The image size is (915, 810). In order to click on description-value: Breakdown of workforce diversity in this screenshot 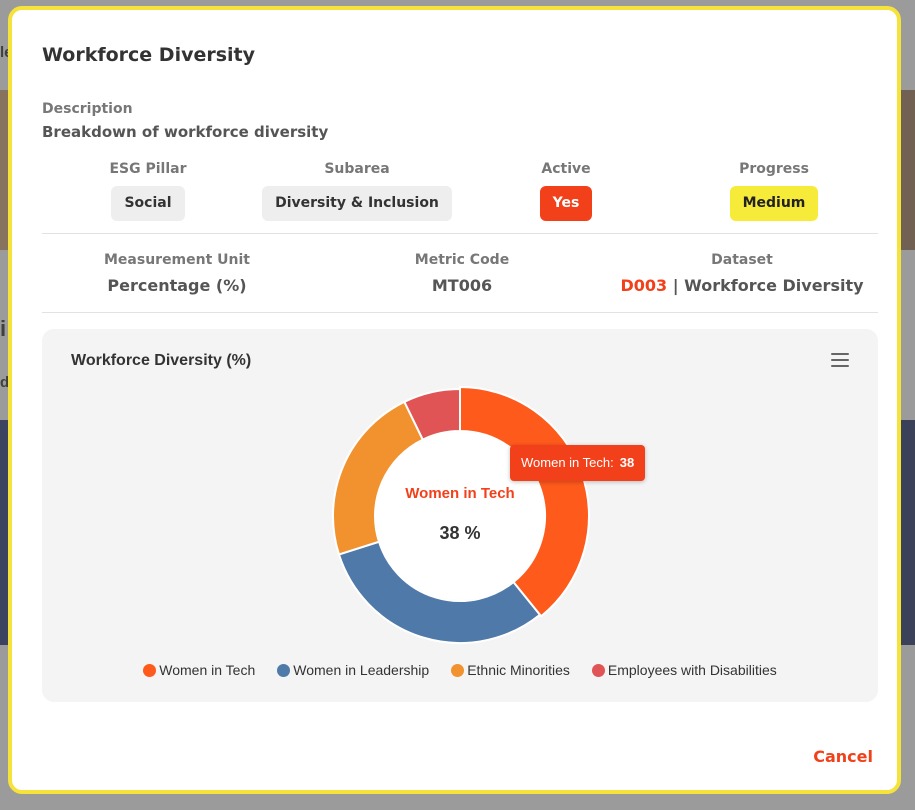, I will do `click(185, 132)`.